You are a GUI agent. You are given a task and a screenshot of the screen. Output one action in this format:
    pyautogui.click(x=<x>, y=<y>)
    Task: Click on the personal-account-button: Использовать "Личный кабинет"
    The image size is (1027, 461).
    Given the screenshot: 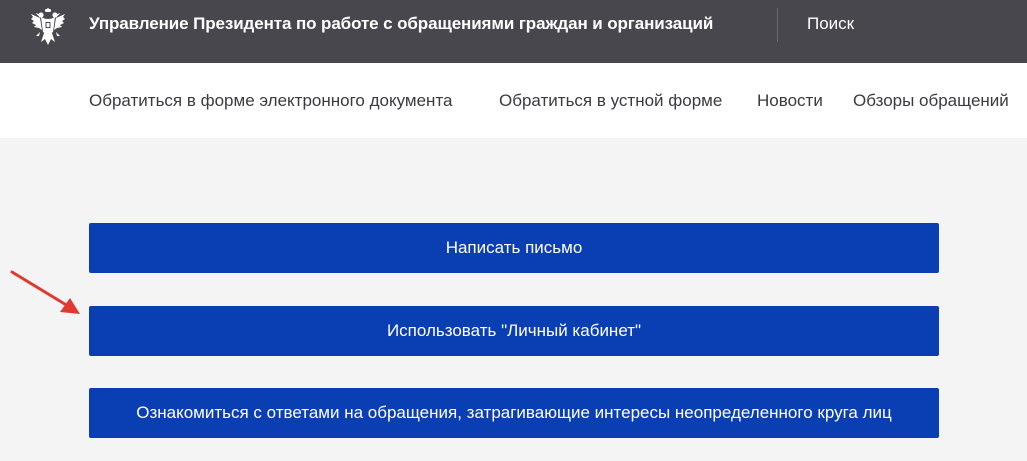 What is the action you would take?
    pyautogui.click(x=514, y=331)
    